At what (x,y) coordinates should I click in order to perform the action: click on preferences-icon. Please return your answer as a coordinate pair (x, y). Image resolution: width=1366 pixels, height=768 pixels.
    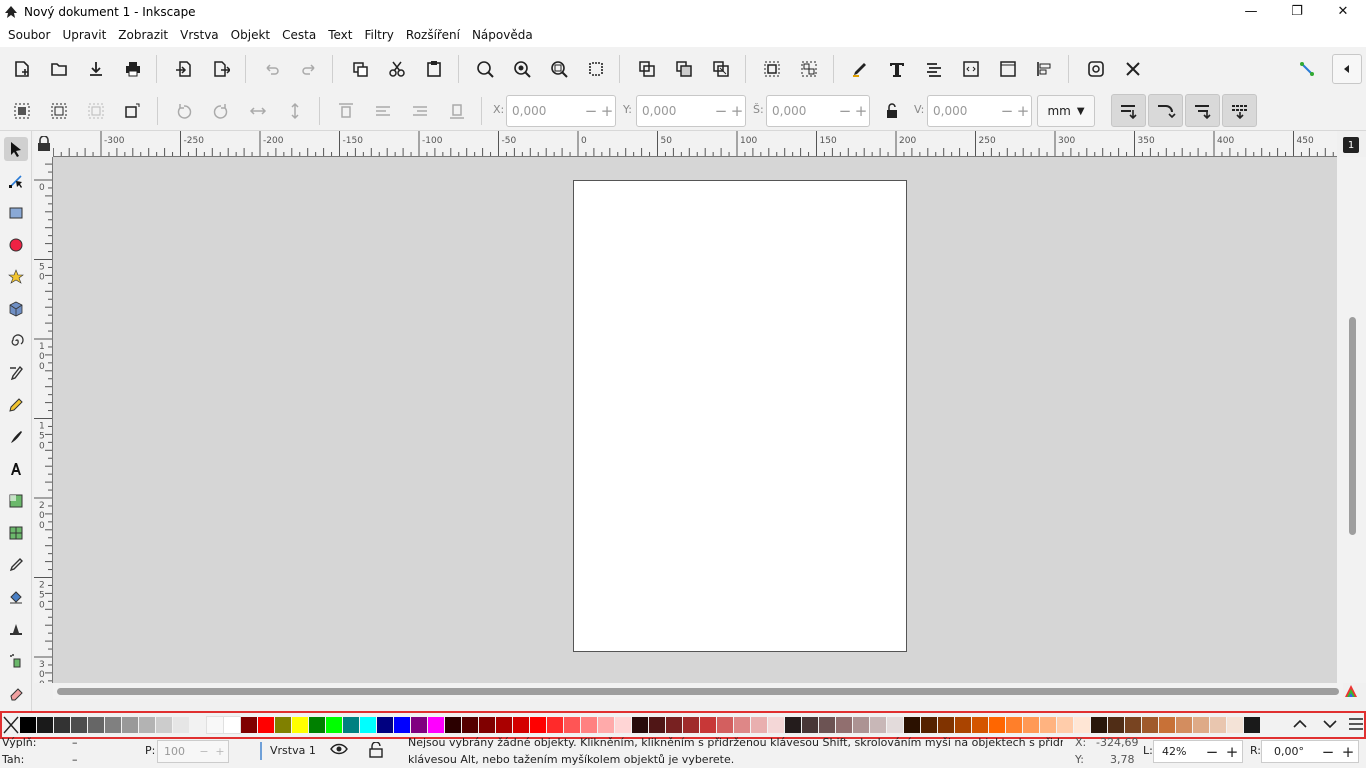
    Looking at the image, I should click on (1133, 69).